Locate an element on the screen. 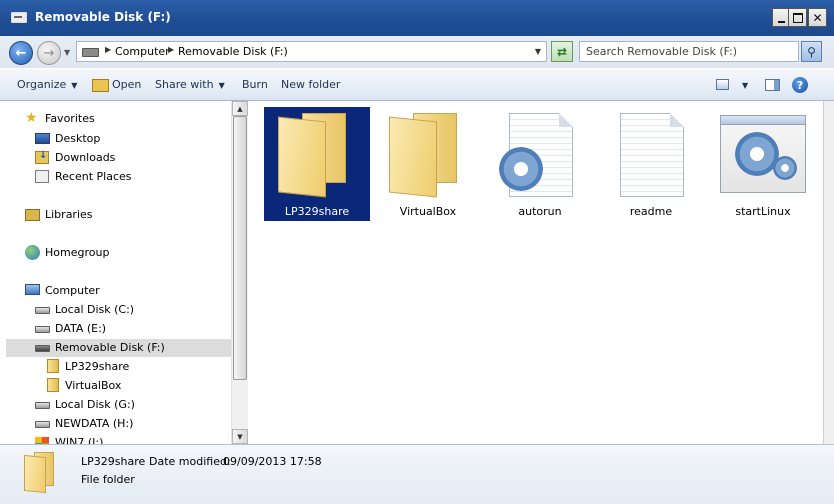 This screenshot has height=504, width=834. maximize-button is located at coordinates (797, 17).